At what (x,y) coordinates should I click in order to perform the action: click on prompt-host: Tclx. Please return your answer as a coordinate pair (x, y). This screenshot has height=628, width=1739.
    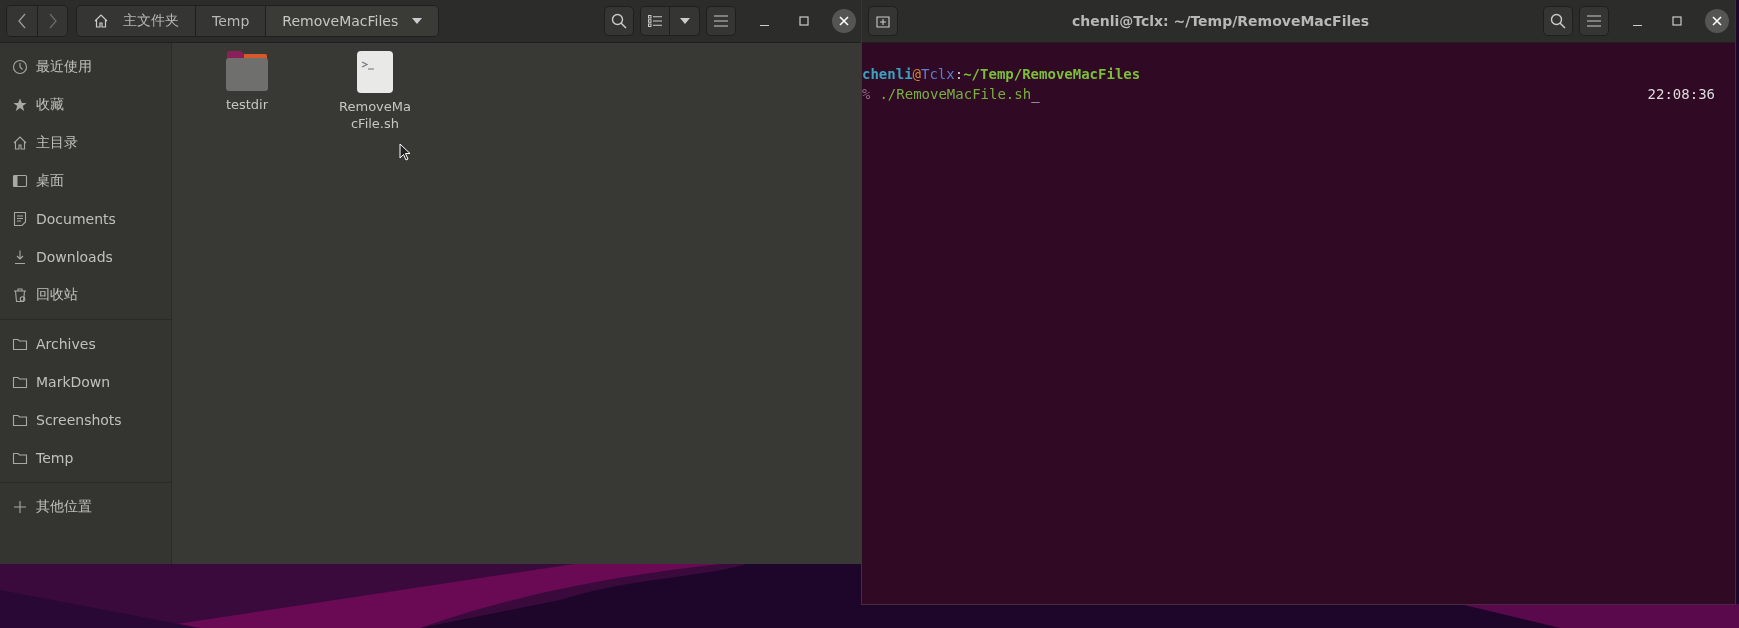
    Looking at the image, I should click on (938, 74).